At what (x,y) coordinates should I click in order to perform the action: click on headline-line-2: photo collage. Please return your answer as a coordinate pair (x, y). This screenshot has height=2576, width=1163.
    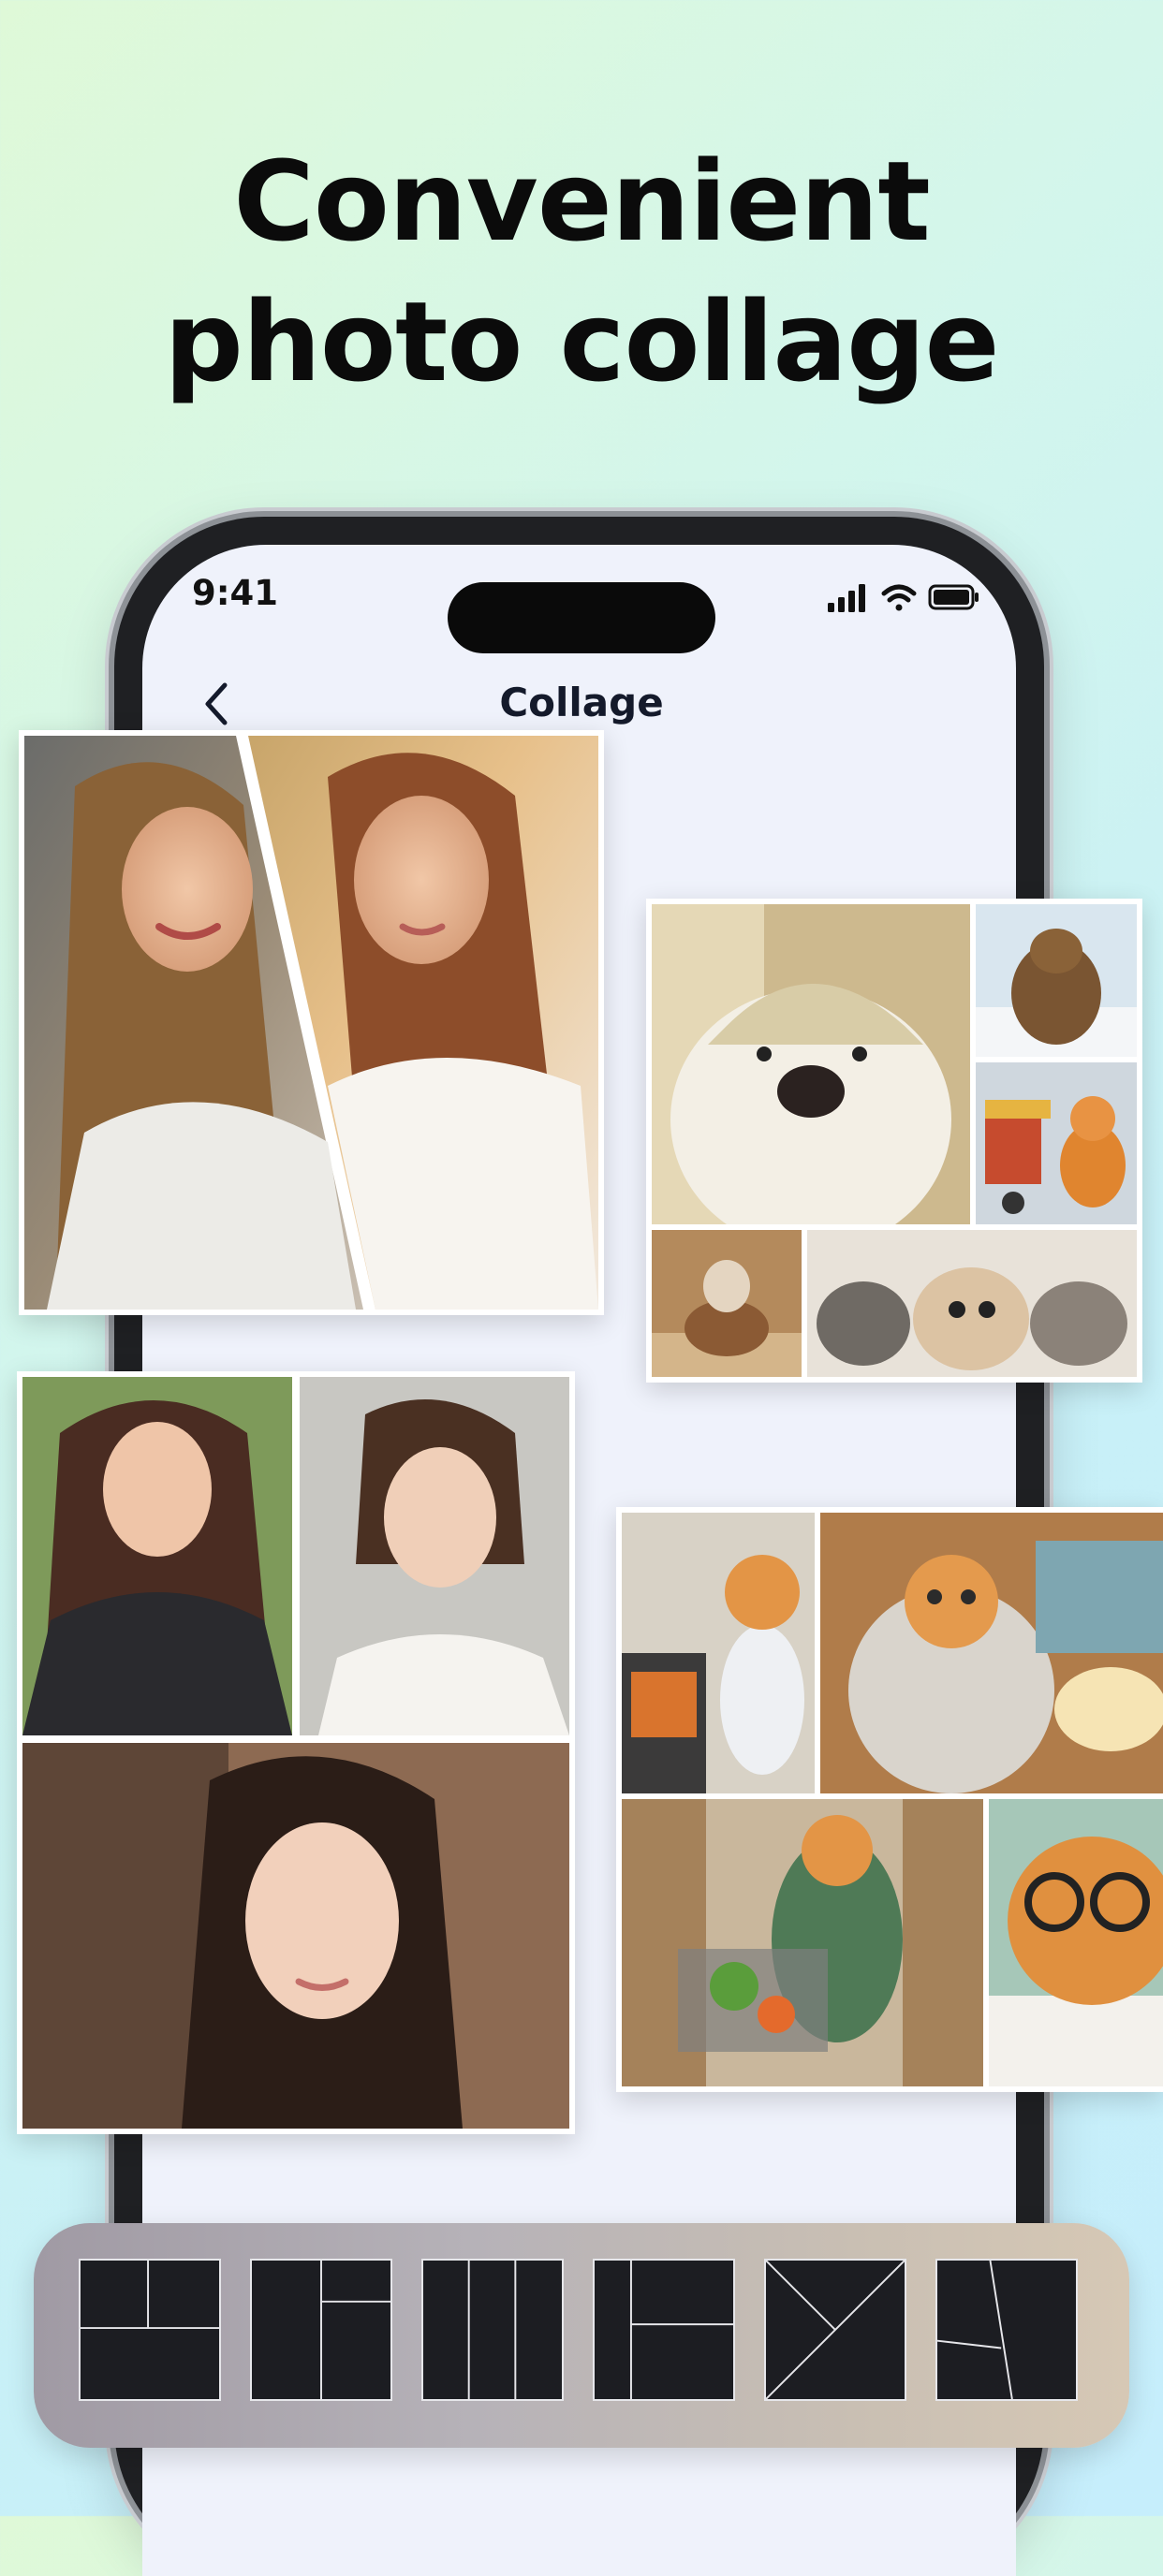
    Looking at the image, I should click on (581, 341).